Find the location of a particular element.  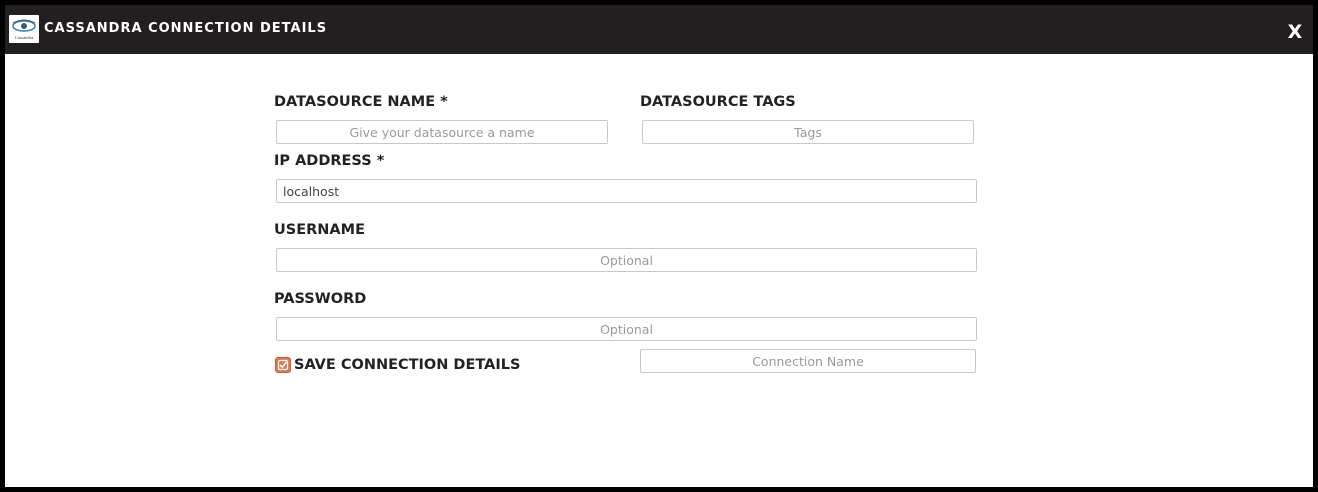

password-label: PASSWORD is located at coordinates (320, 299).